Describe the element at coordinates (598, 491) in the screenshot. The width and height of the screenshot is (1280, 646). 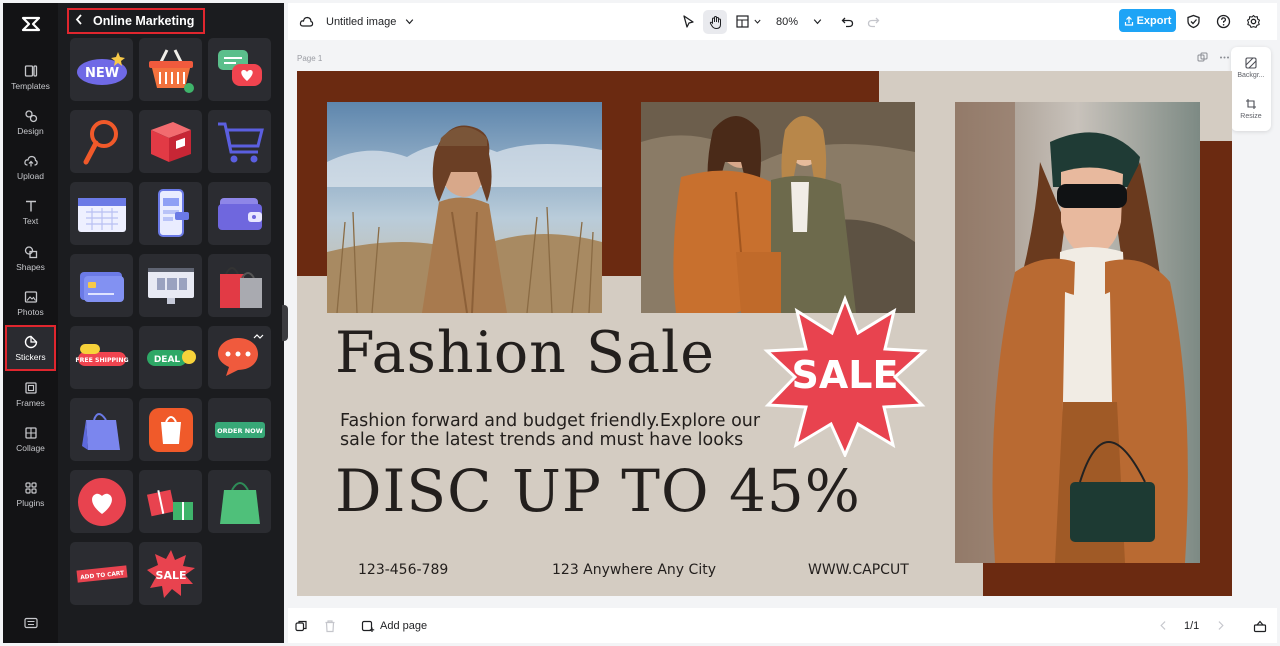
I see `design-discount-text: DISC UP TO 45%` at that location.